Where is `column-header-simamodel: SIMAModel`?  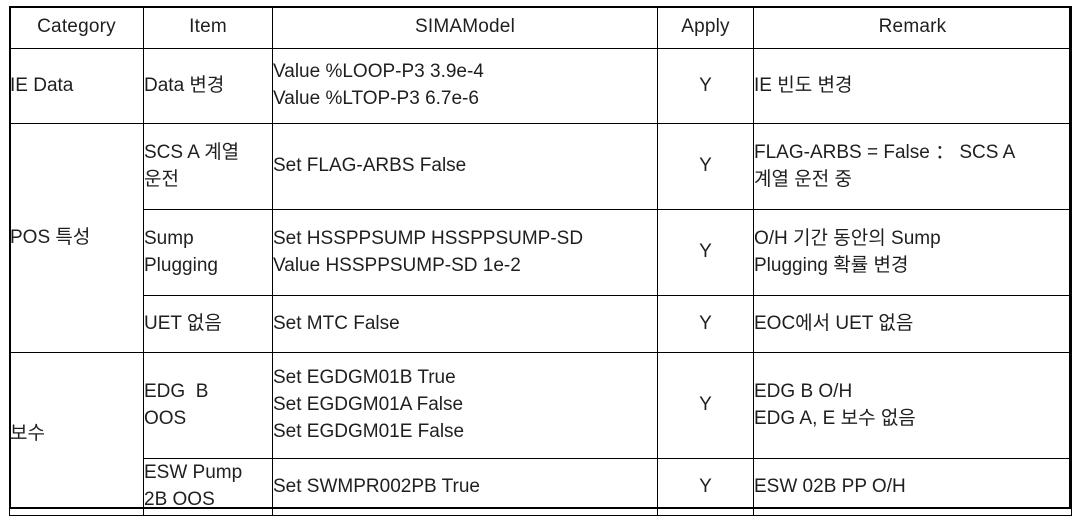
column-header-simamodel: SIMAModel is located at coordinates (465, 27).